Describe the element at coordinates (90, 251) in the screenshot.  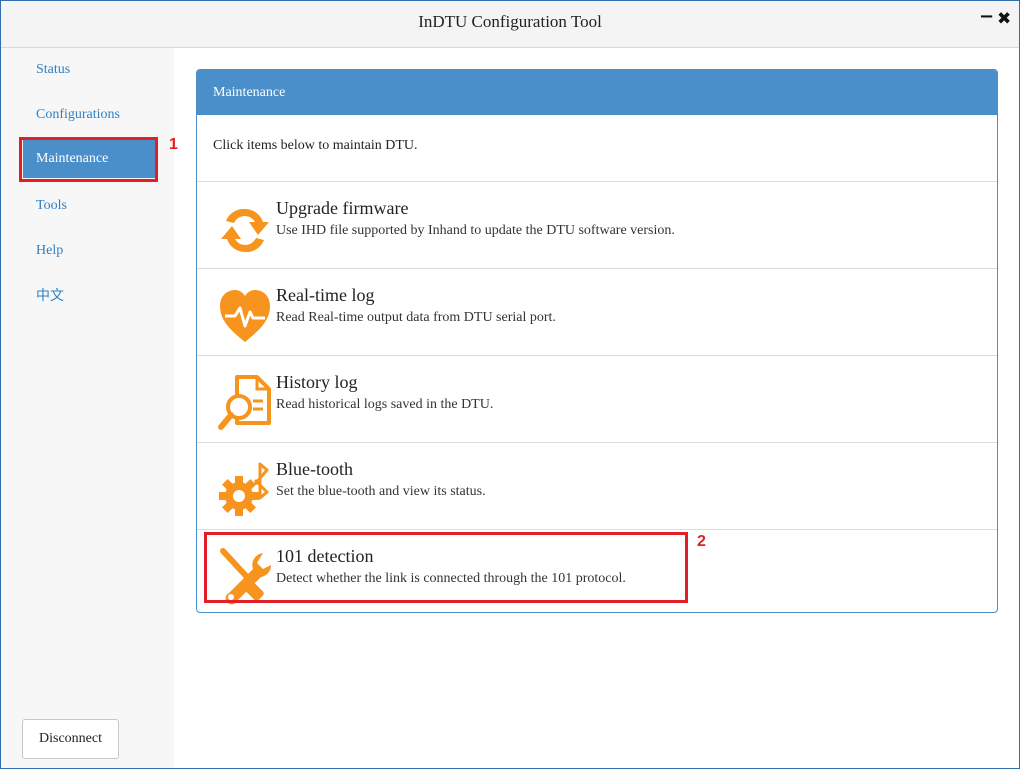
I see `sidebar-item-help: Help` at that location.